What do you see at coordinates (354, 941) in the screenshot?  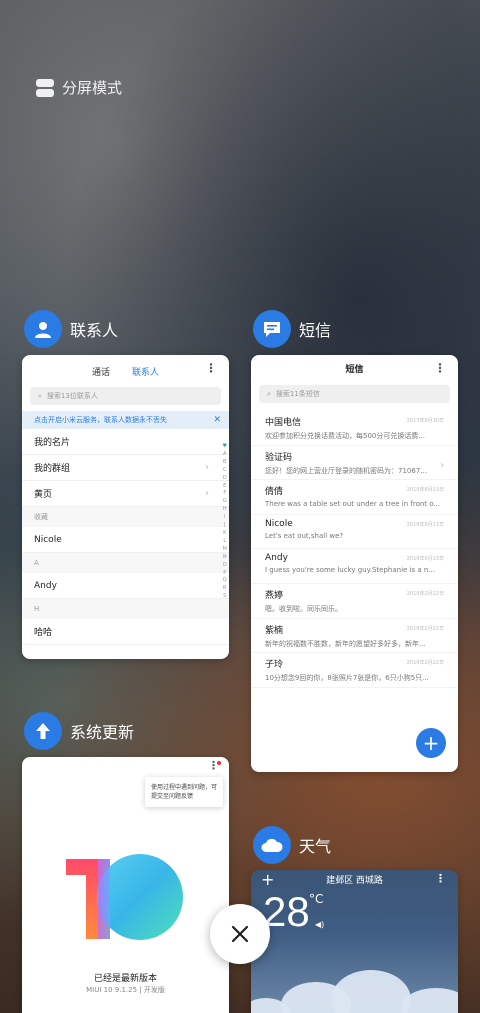 I see `weather-card: + 建邺区 西城路 ⋮ 28 °C ◀) 云` at bounding box center [354, 941].